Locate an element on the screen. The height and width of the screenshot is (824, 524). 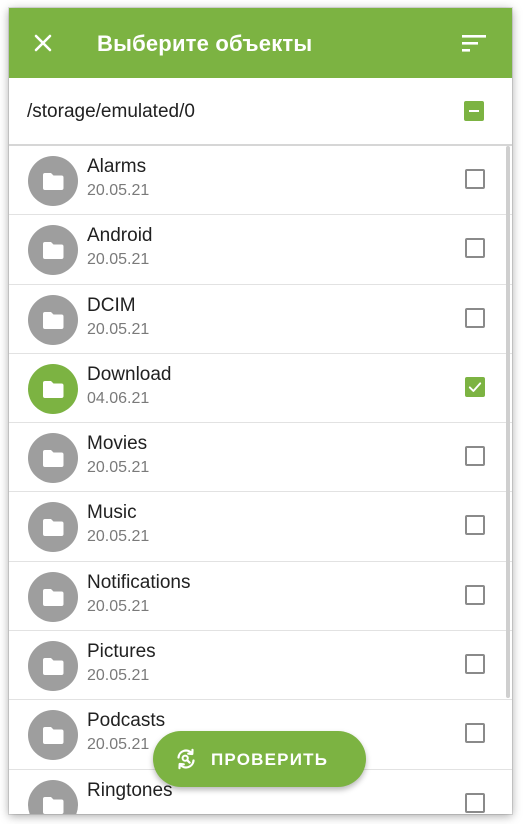
item-name: DCIM is located at coordinates (111, 305).